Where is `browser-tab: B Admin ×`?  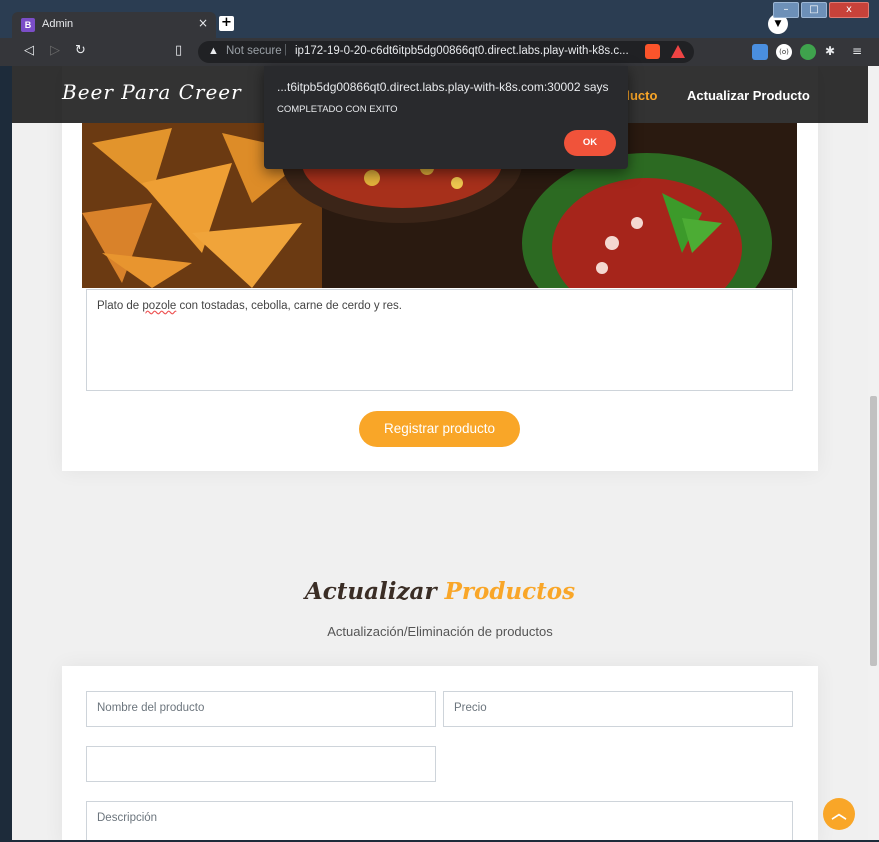
browser-tab: B Admin × is located at coordinates (114, 25).